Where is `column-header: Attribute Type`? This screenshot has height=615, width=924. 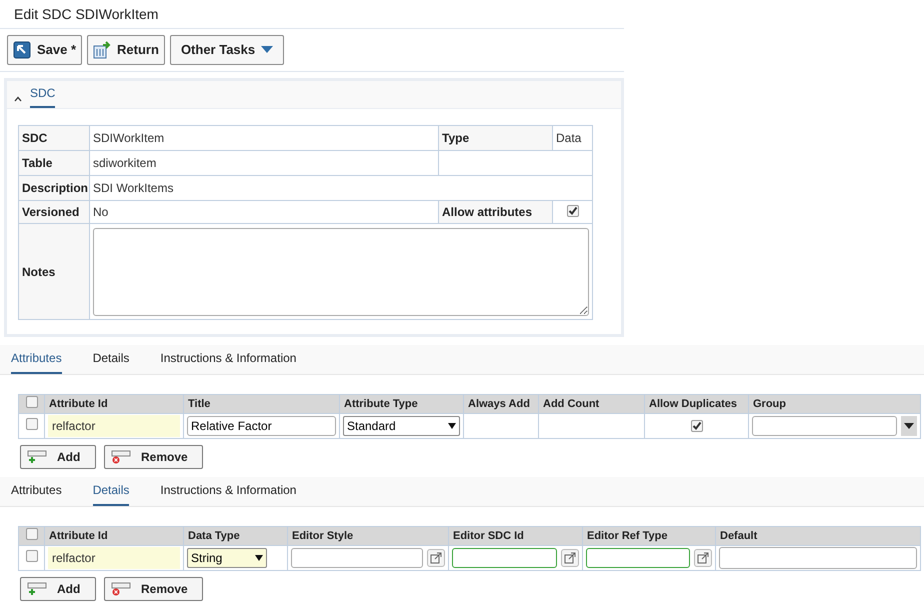 column-header: Attribute Type is located at coordinates (402, 404).